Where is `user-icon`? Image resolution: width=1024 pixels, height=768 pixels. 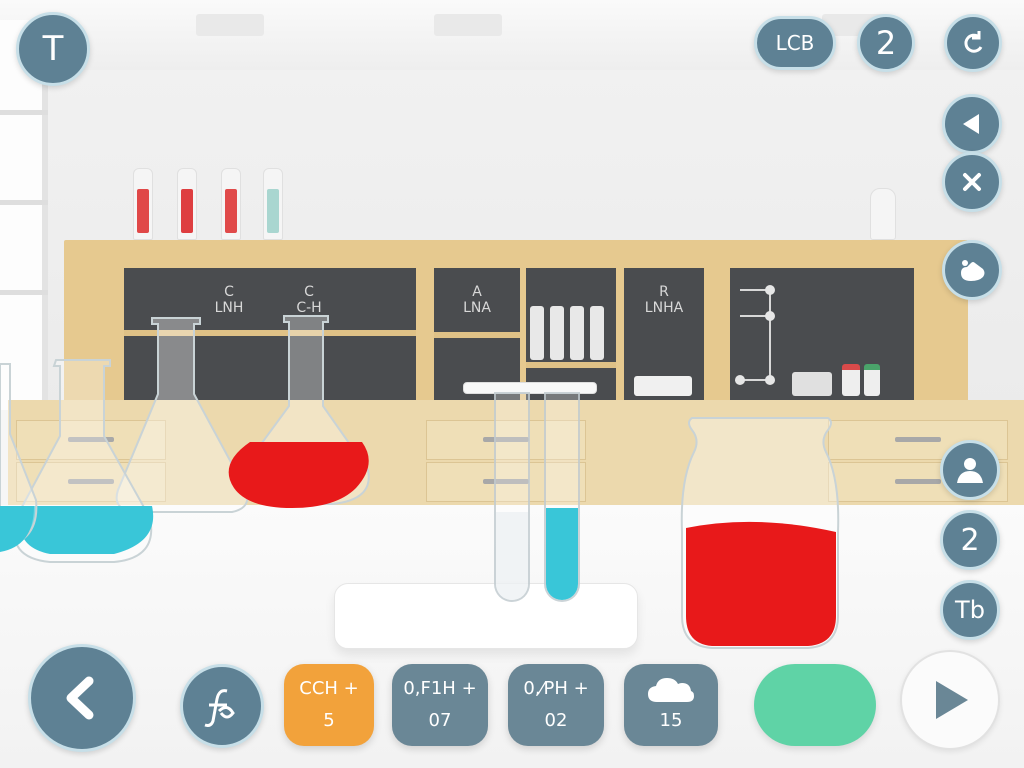 user-icon is located at coordinates (970, 470).